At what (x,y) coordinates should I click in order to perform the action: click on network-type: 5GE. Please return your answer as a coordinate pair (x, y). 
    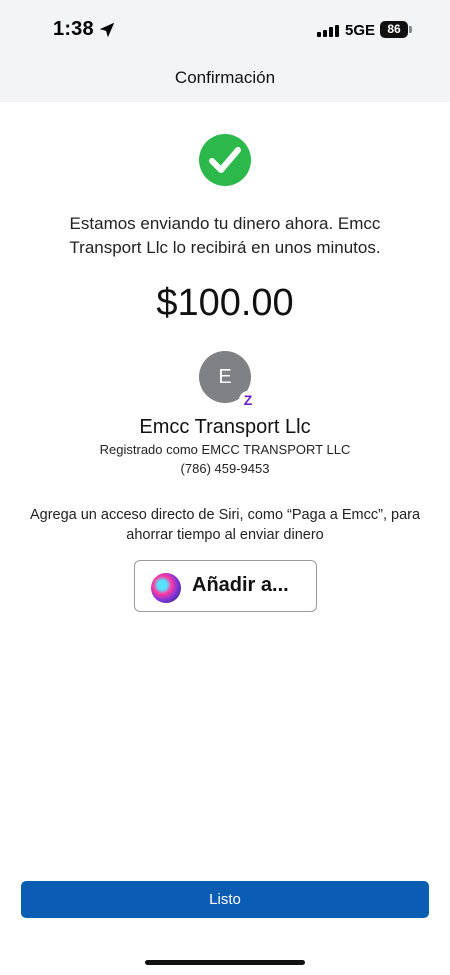
    Looking at the image, I should click on (360, 30).